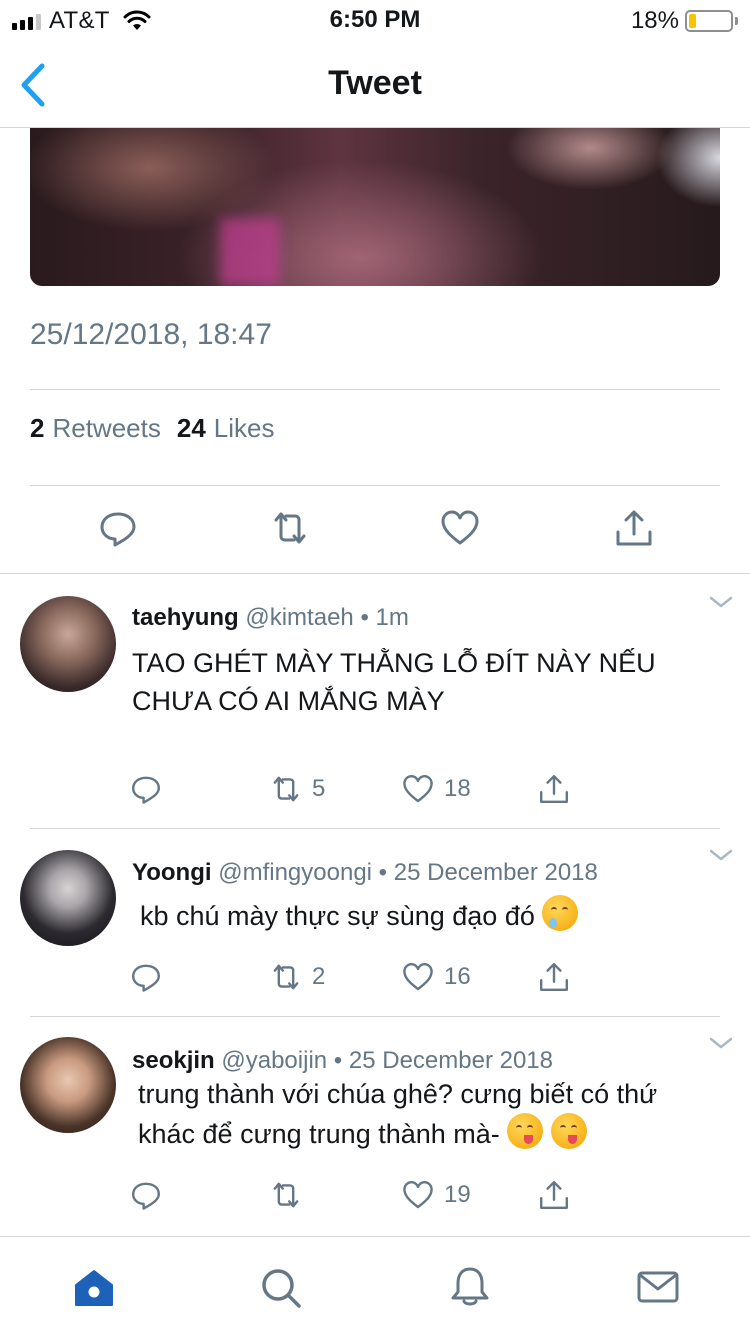  What do you see at coordinates (244, 428) in the screenshot?
I see `likes-label: Likes` at bounding box center [244, 428].